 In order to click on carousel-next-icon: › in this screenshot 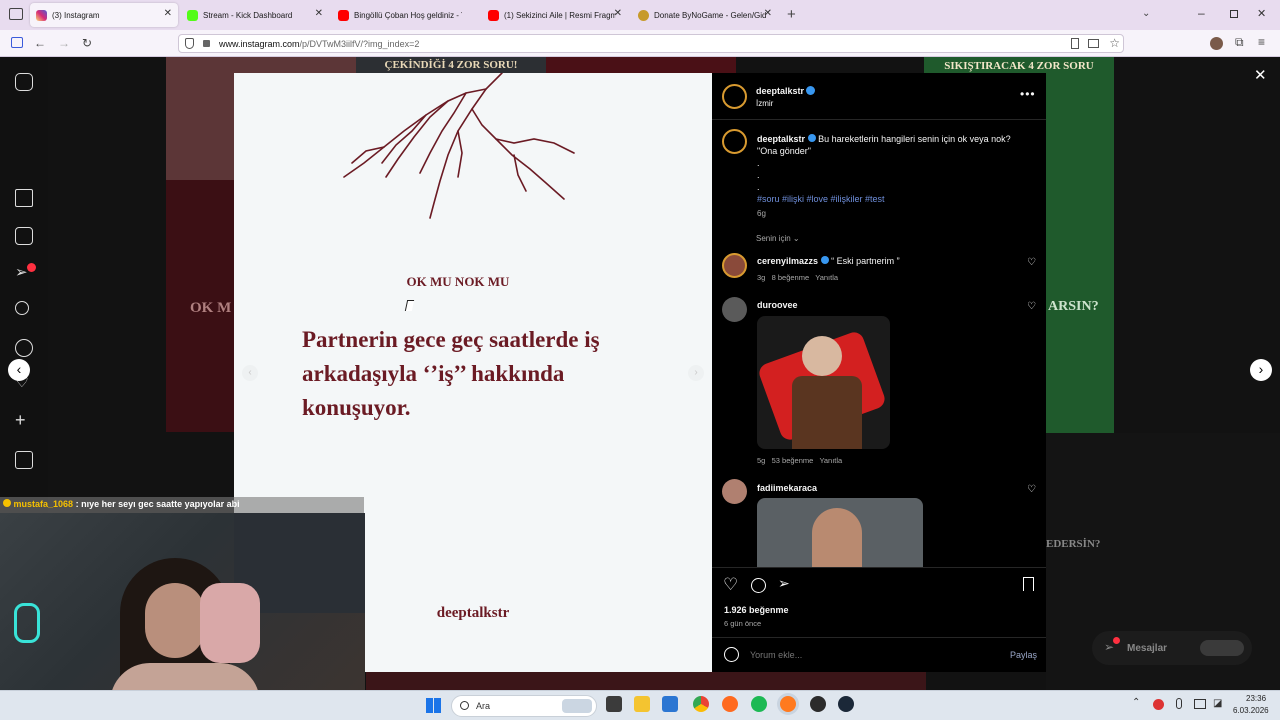, I will do `click(696, 373)`.